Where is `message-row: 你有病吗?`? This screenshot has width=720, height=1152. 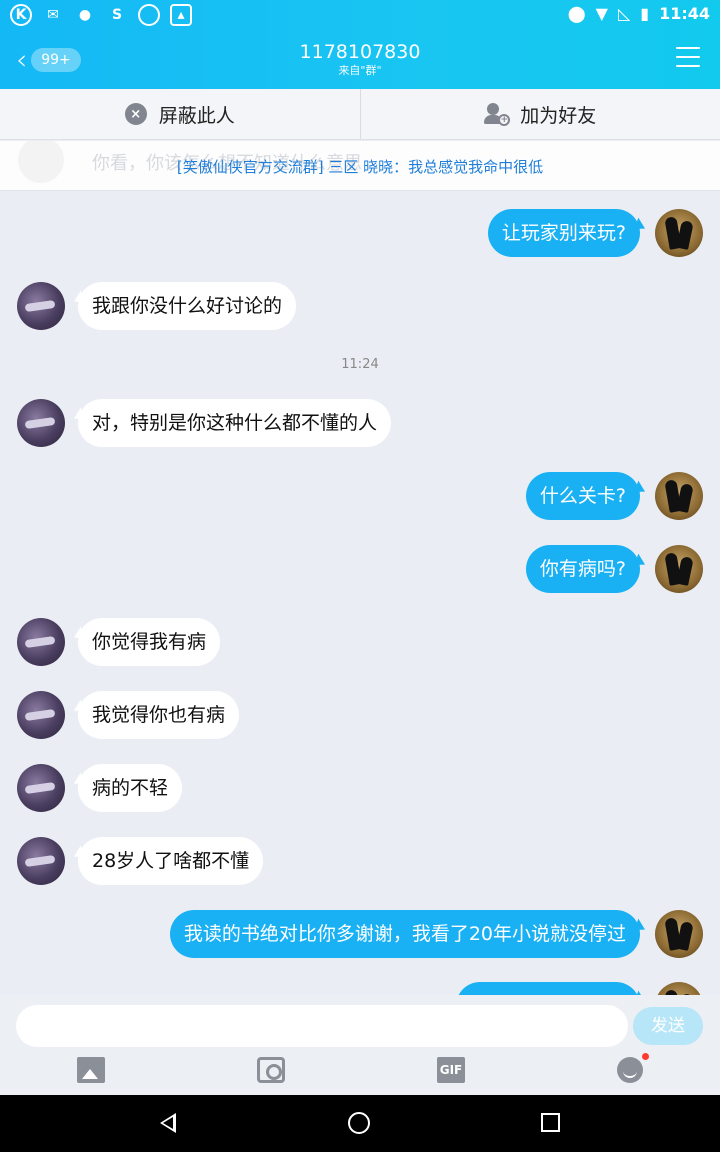 message-row: 你有病吗? is located at coordinates (360, 569).